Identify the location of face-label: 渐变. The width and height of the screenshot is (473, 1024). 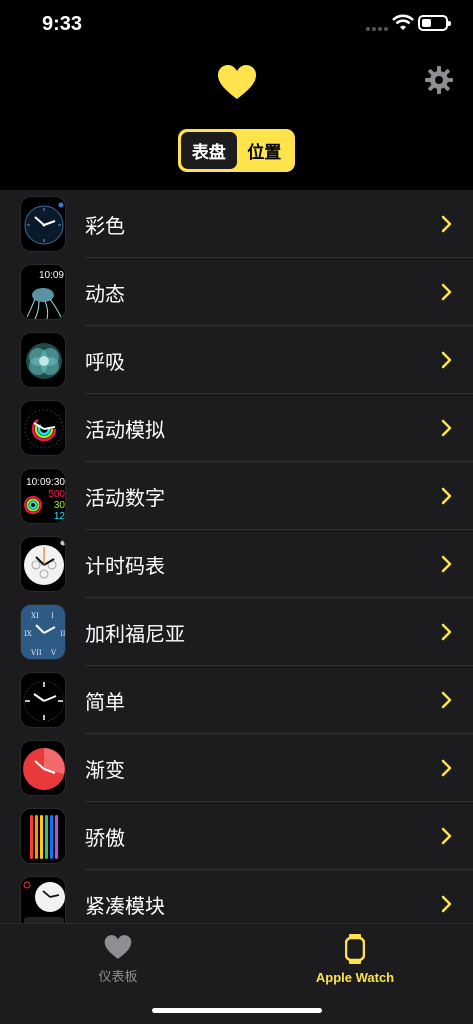
(105, 769).